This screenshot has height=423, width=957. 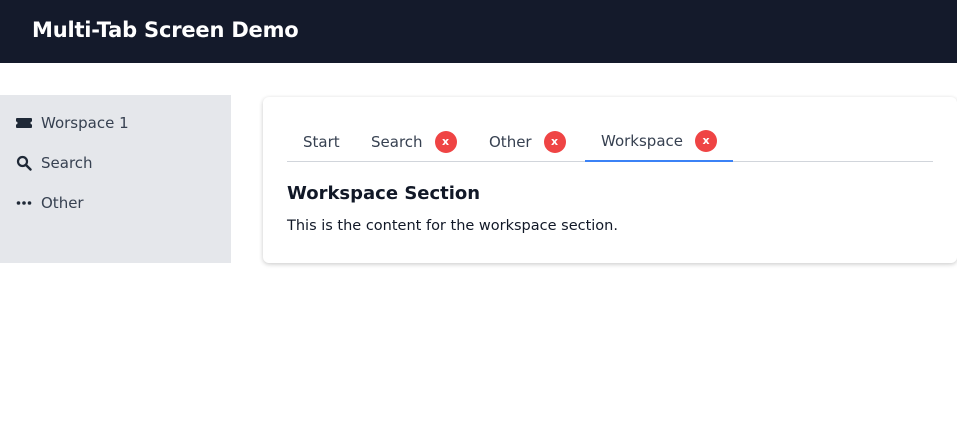 I want to click on tab-label: Other, so click(x=510, y=141).